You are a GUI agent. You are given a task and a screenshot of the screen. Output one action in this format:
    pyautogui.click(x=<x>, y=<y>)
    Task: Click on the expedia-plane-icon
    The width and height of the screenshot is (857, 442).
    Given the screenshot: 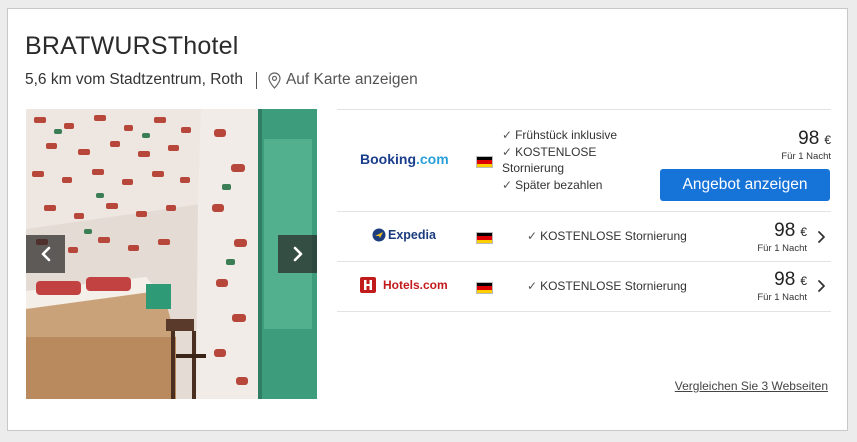 What is the action you would take?
    pyautogui.click(x=379, y=235)
    